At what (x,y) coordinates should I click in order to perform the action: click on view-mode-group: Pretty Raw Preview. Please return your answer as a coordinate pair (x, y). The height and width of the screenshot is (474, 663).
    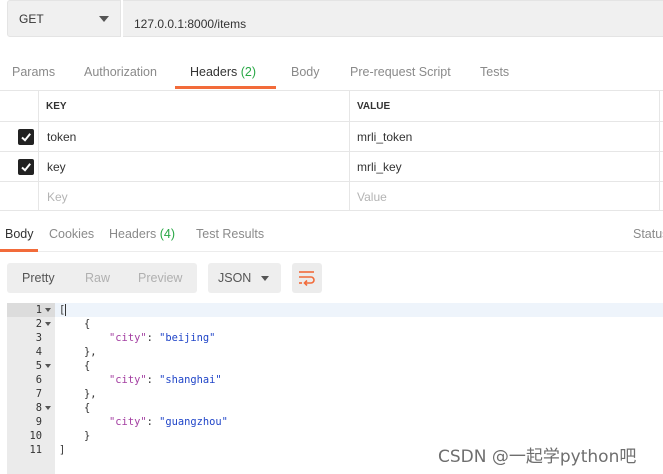
    Looking at the image, I should click on (102, 278).